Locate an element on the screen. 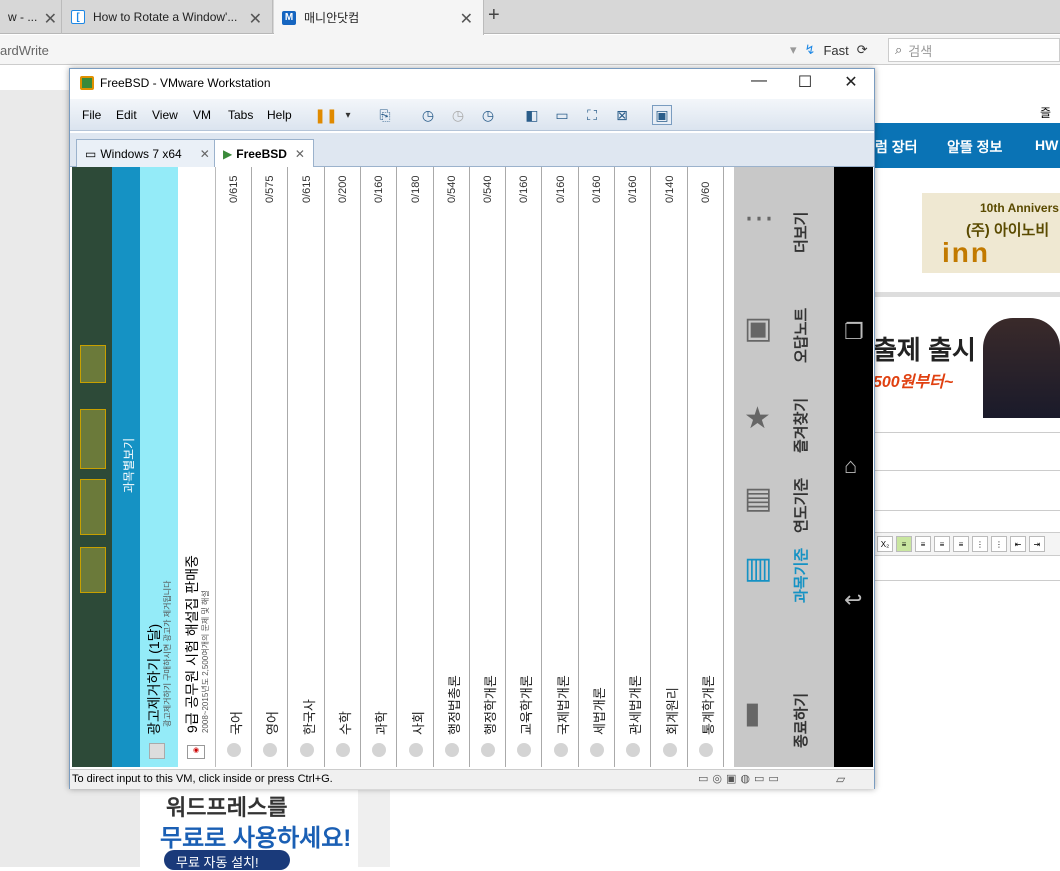  search-input: ⌕ 검색 is located at coordinates (974, 50).